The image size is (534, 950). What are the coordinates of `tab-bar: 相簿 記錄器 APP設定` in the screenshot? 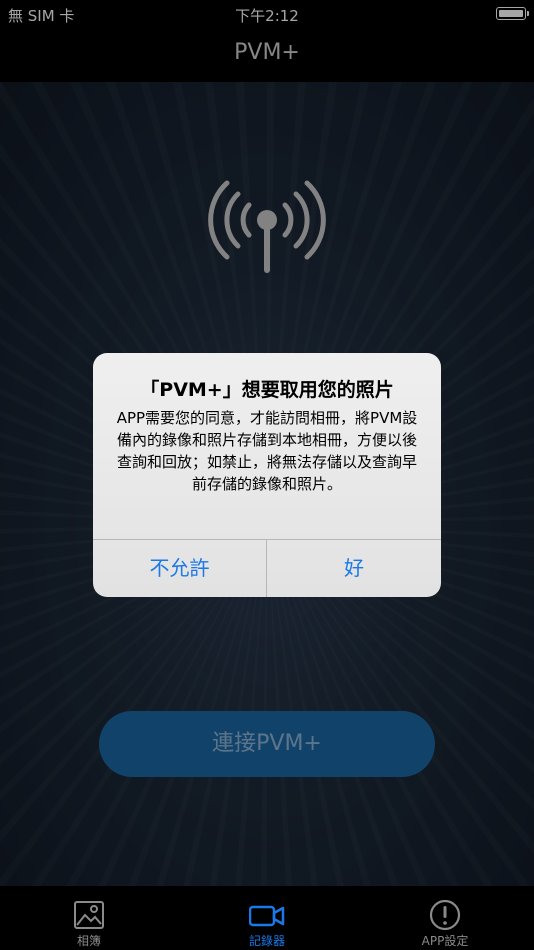 It's located at (267, 918).